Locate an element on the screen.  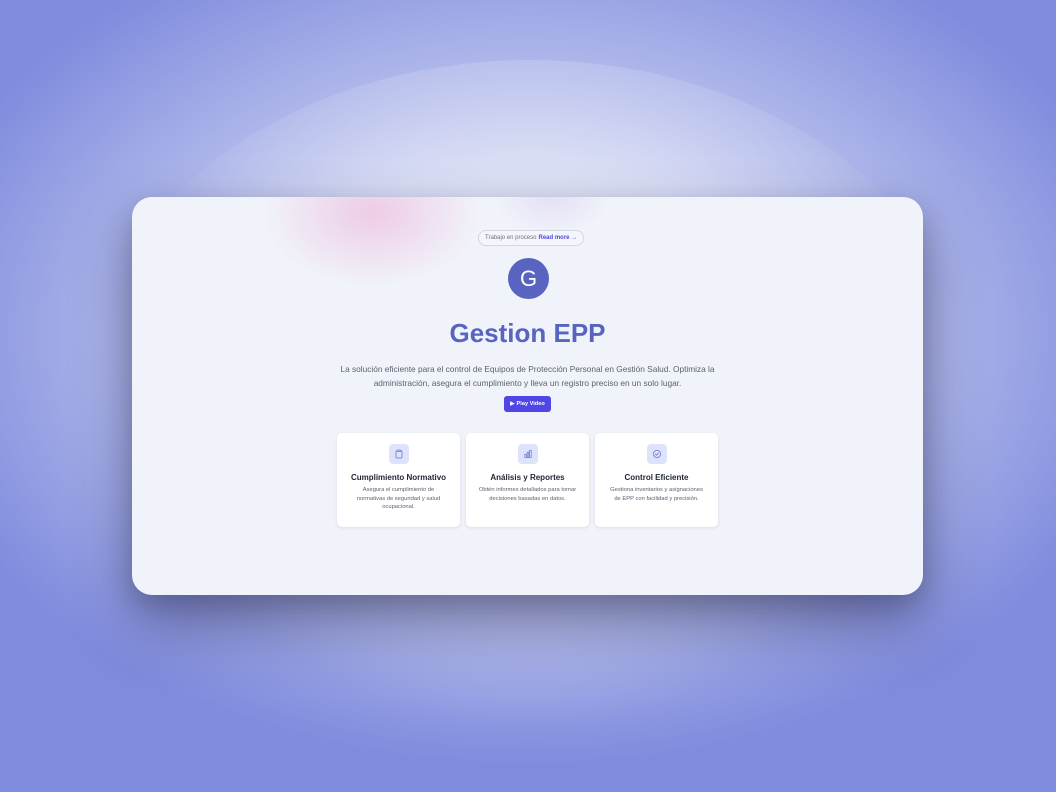
feature-title: Cumplimiento Normativo is located at coordinates (398, 477).